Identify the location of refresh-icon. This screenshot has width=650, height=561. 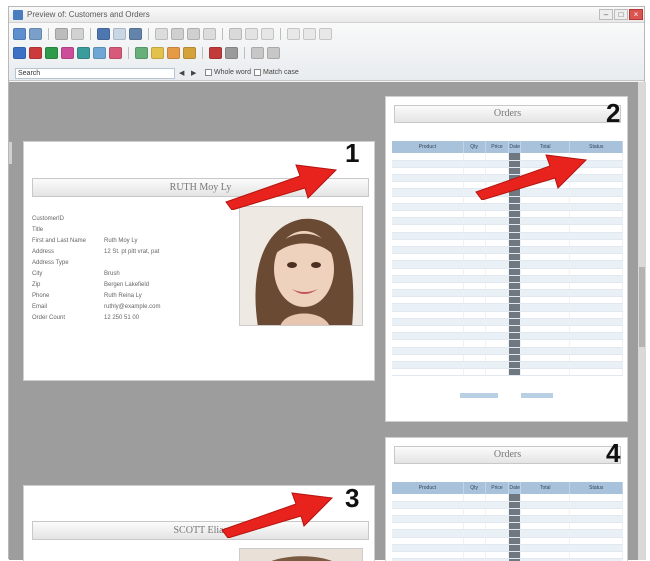
(231, 52).